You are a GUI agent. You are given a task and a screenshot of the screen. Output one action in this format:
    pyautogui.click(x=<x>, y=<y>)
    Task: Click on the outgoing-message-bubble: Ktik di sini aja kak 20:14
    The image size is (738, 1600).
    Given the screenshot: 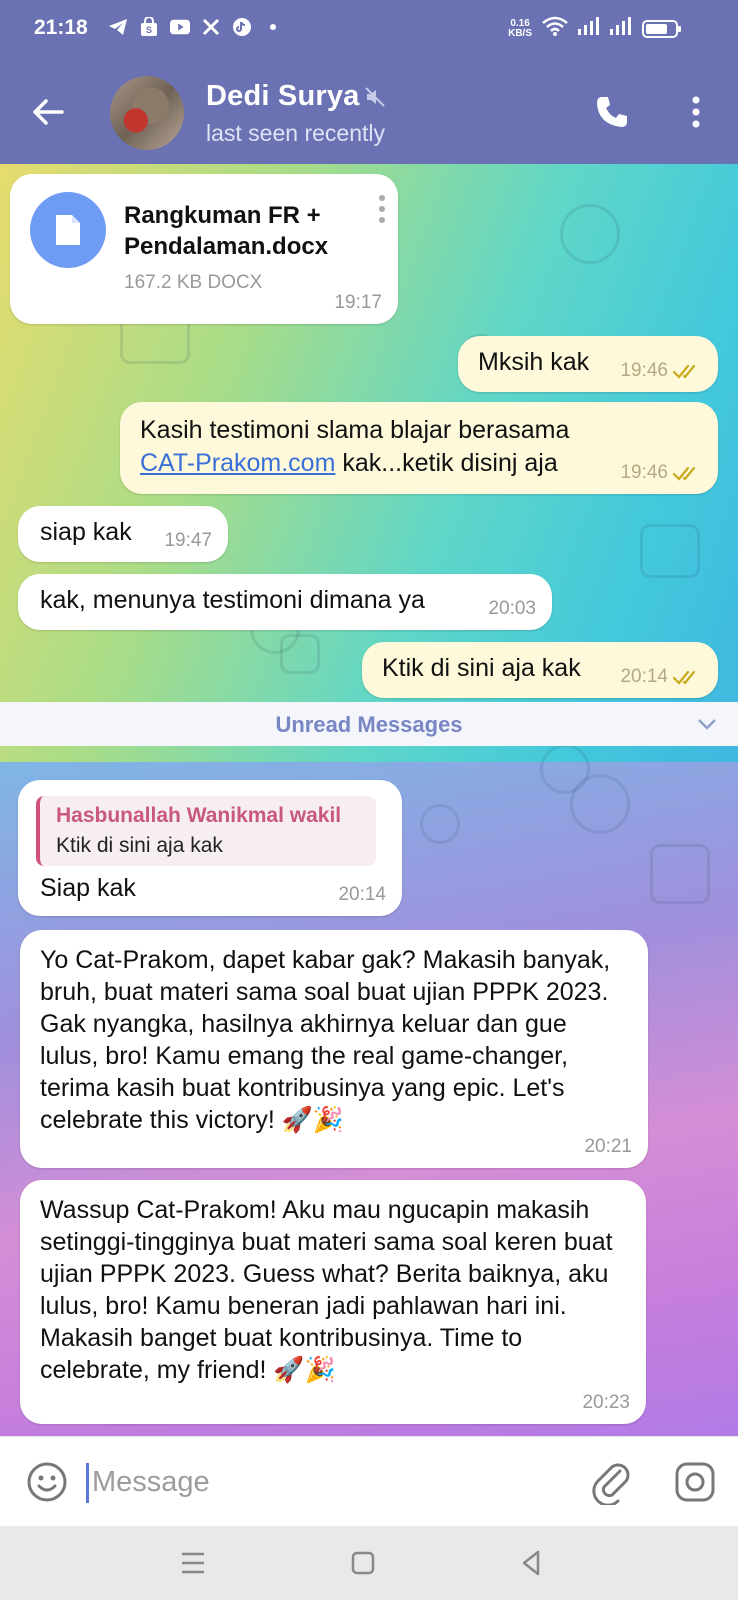 What is the action you would take?
    pyautogui.click(x=540, y=670)
    